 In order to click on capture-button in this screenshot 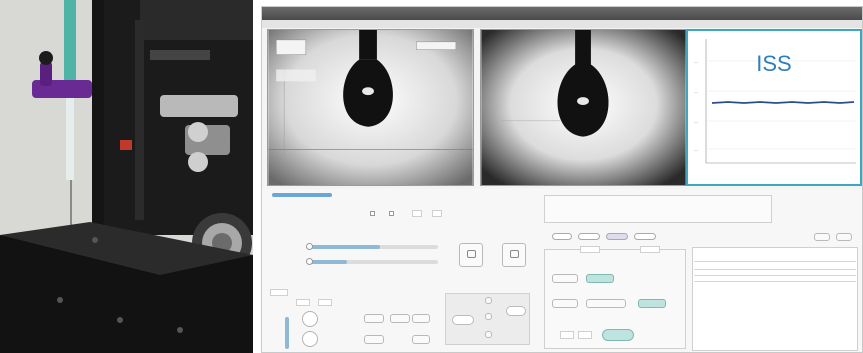, I will do `click(471, 255)`.